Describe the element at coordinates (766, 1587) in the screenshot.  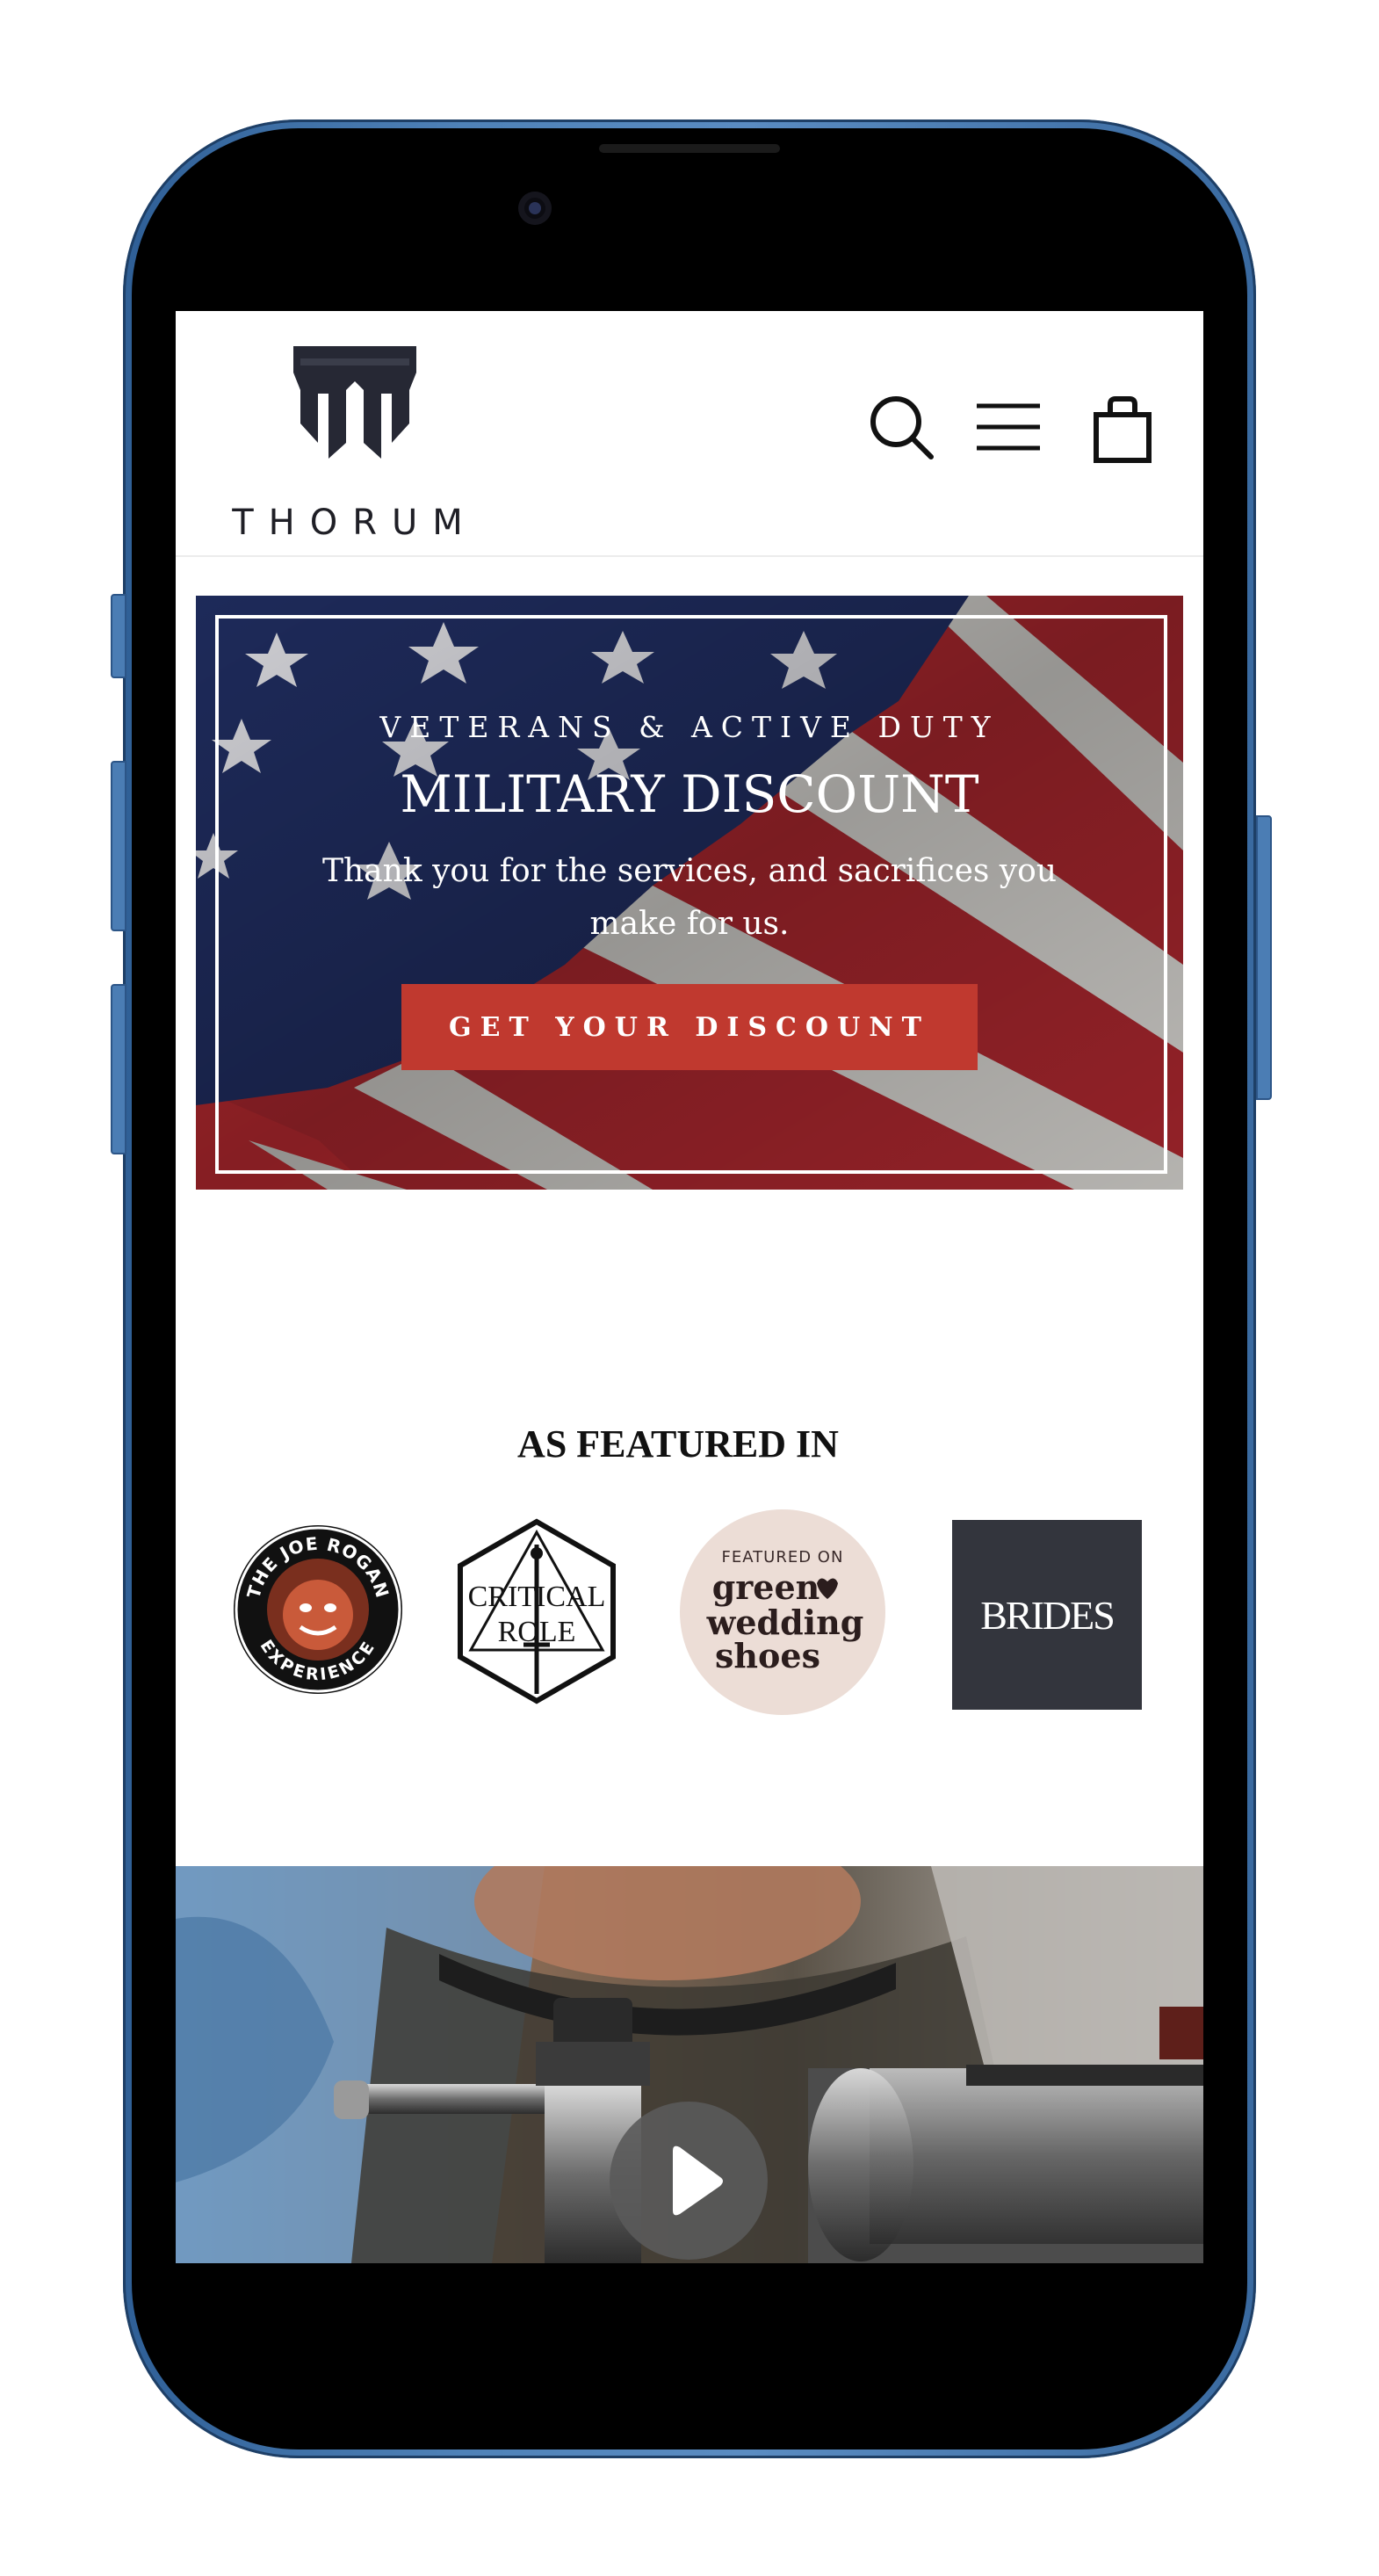
I see `gws-line1: green` at that location.